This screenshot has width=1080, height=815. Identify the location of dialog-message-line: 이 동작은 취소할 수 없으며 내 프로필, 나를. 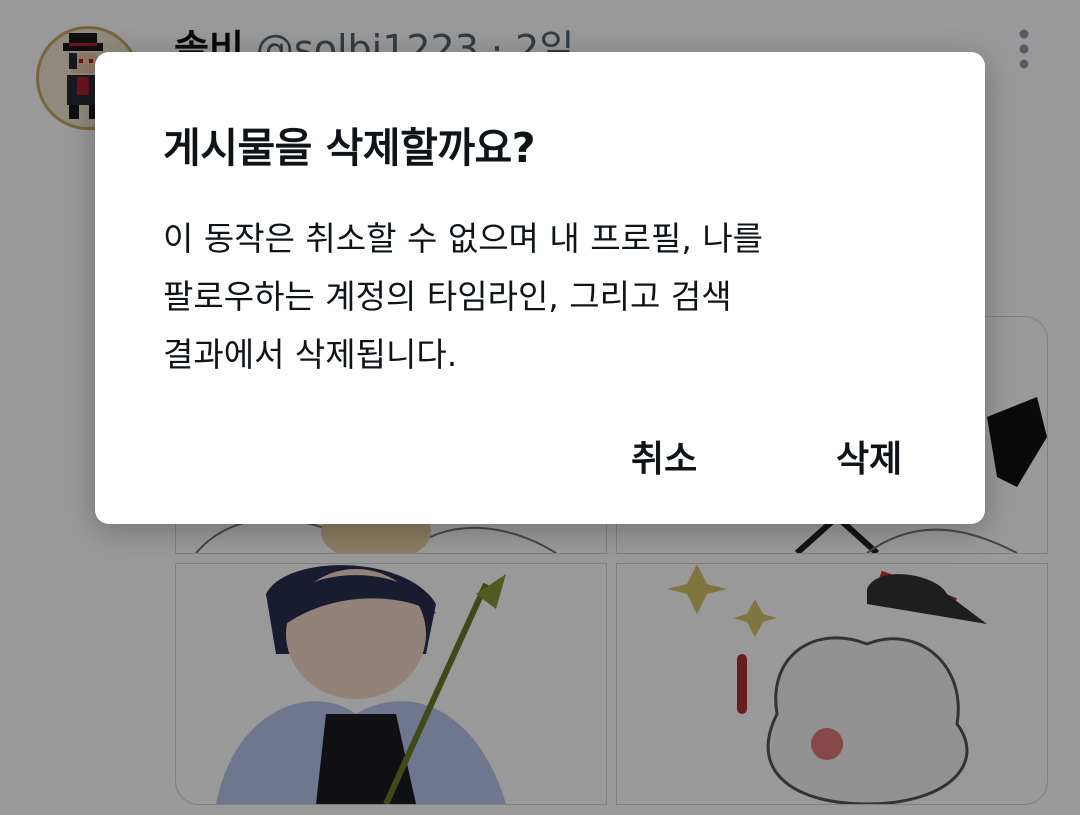
(463, 238).